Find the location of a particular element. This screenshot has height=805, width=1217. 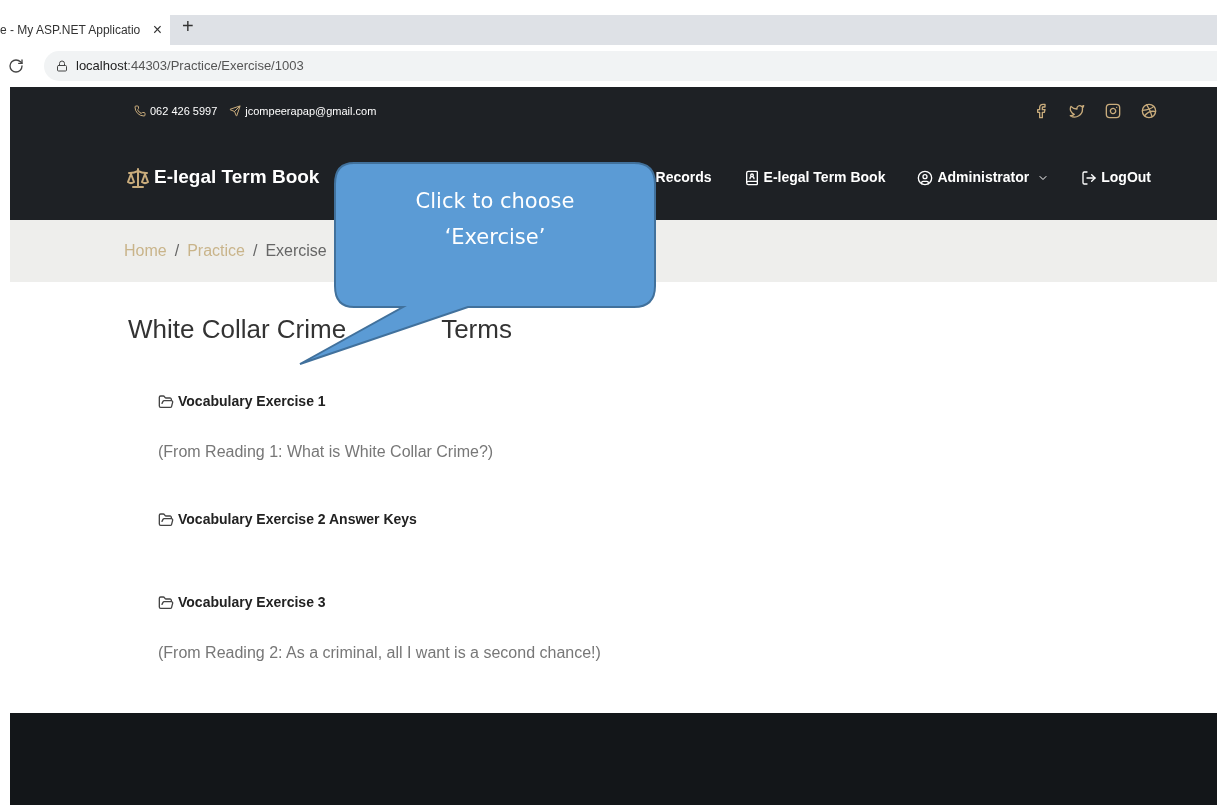

scale-icon is located at coordinates (138, 177).